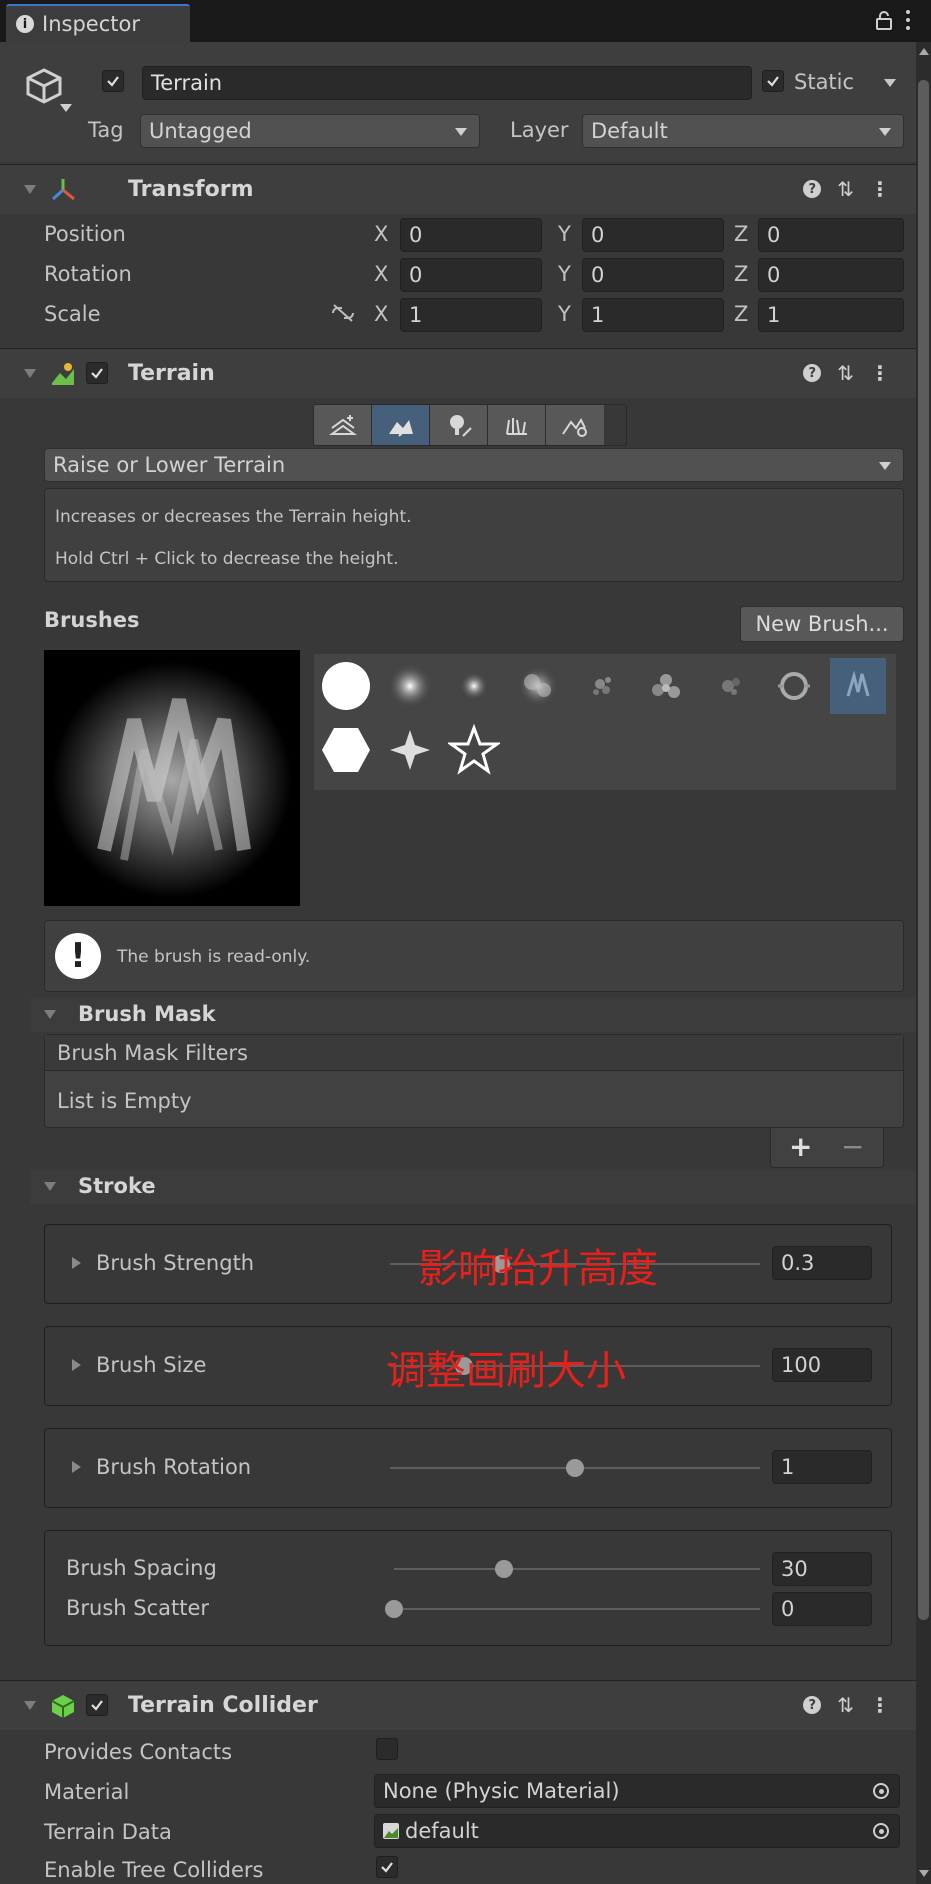 This screenshot has height=1884, width=931. What do you see at coordinates (564, 314) in the screenshot?
I see `axis-y-label: Y` at bounding box center [564, 314].